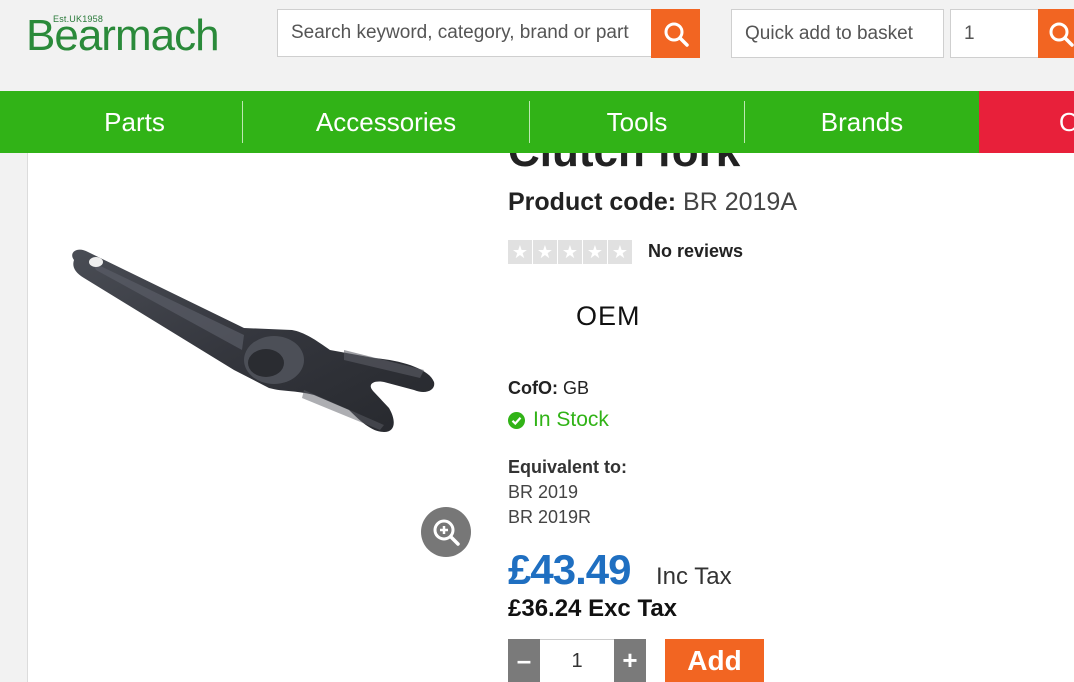 The image size is (1074, 682). What do you see at coordinates (137, 35) in the screenshot?
I see `bearmach-logo: Bearmach Est.UK1958` at bounding box center [137, 35].